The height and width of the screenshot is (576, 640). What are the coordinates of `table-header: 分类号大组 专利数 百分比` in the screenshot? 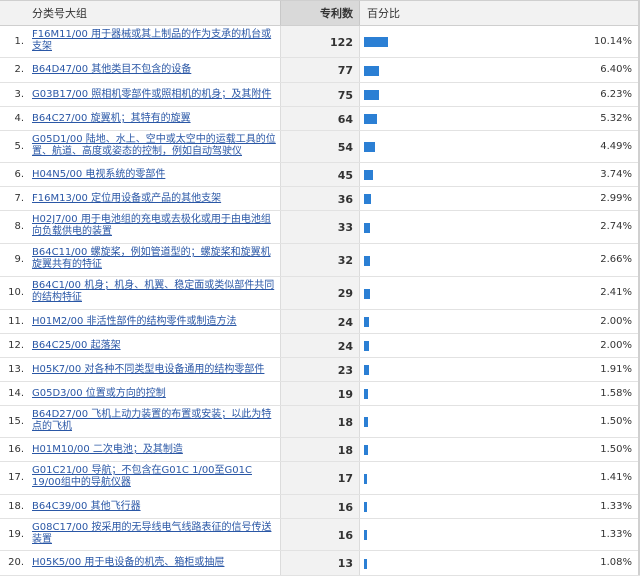 It's located at (320, 13).